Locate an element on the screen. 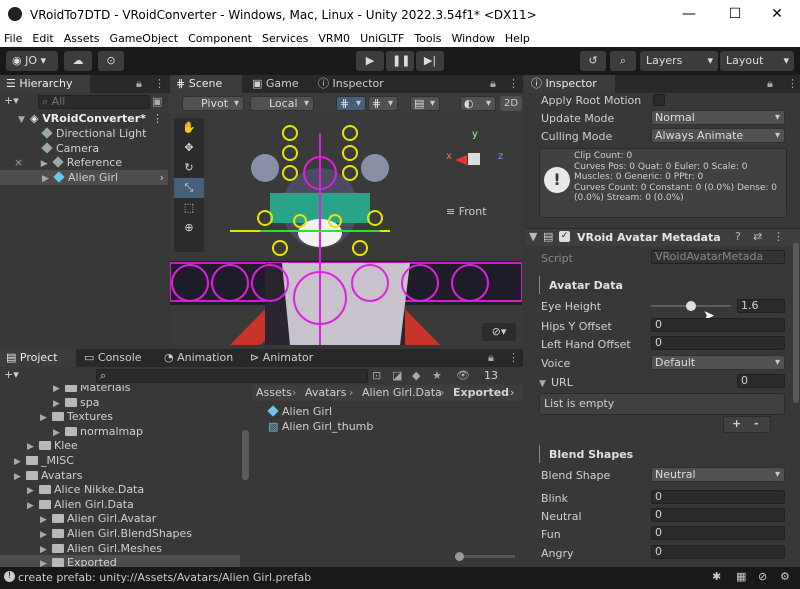 Image resolution: width=800 pixels, height=589 pixels. bug-icon: ✱ is located at coordinates (716, 576).